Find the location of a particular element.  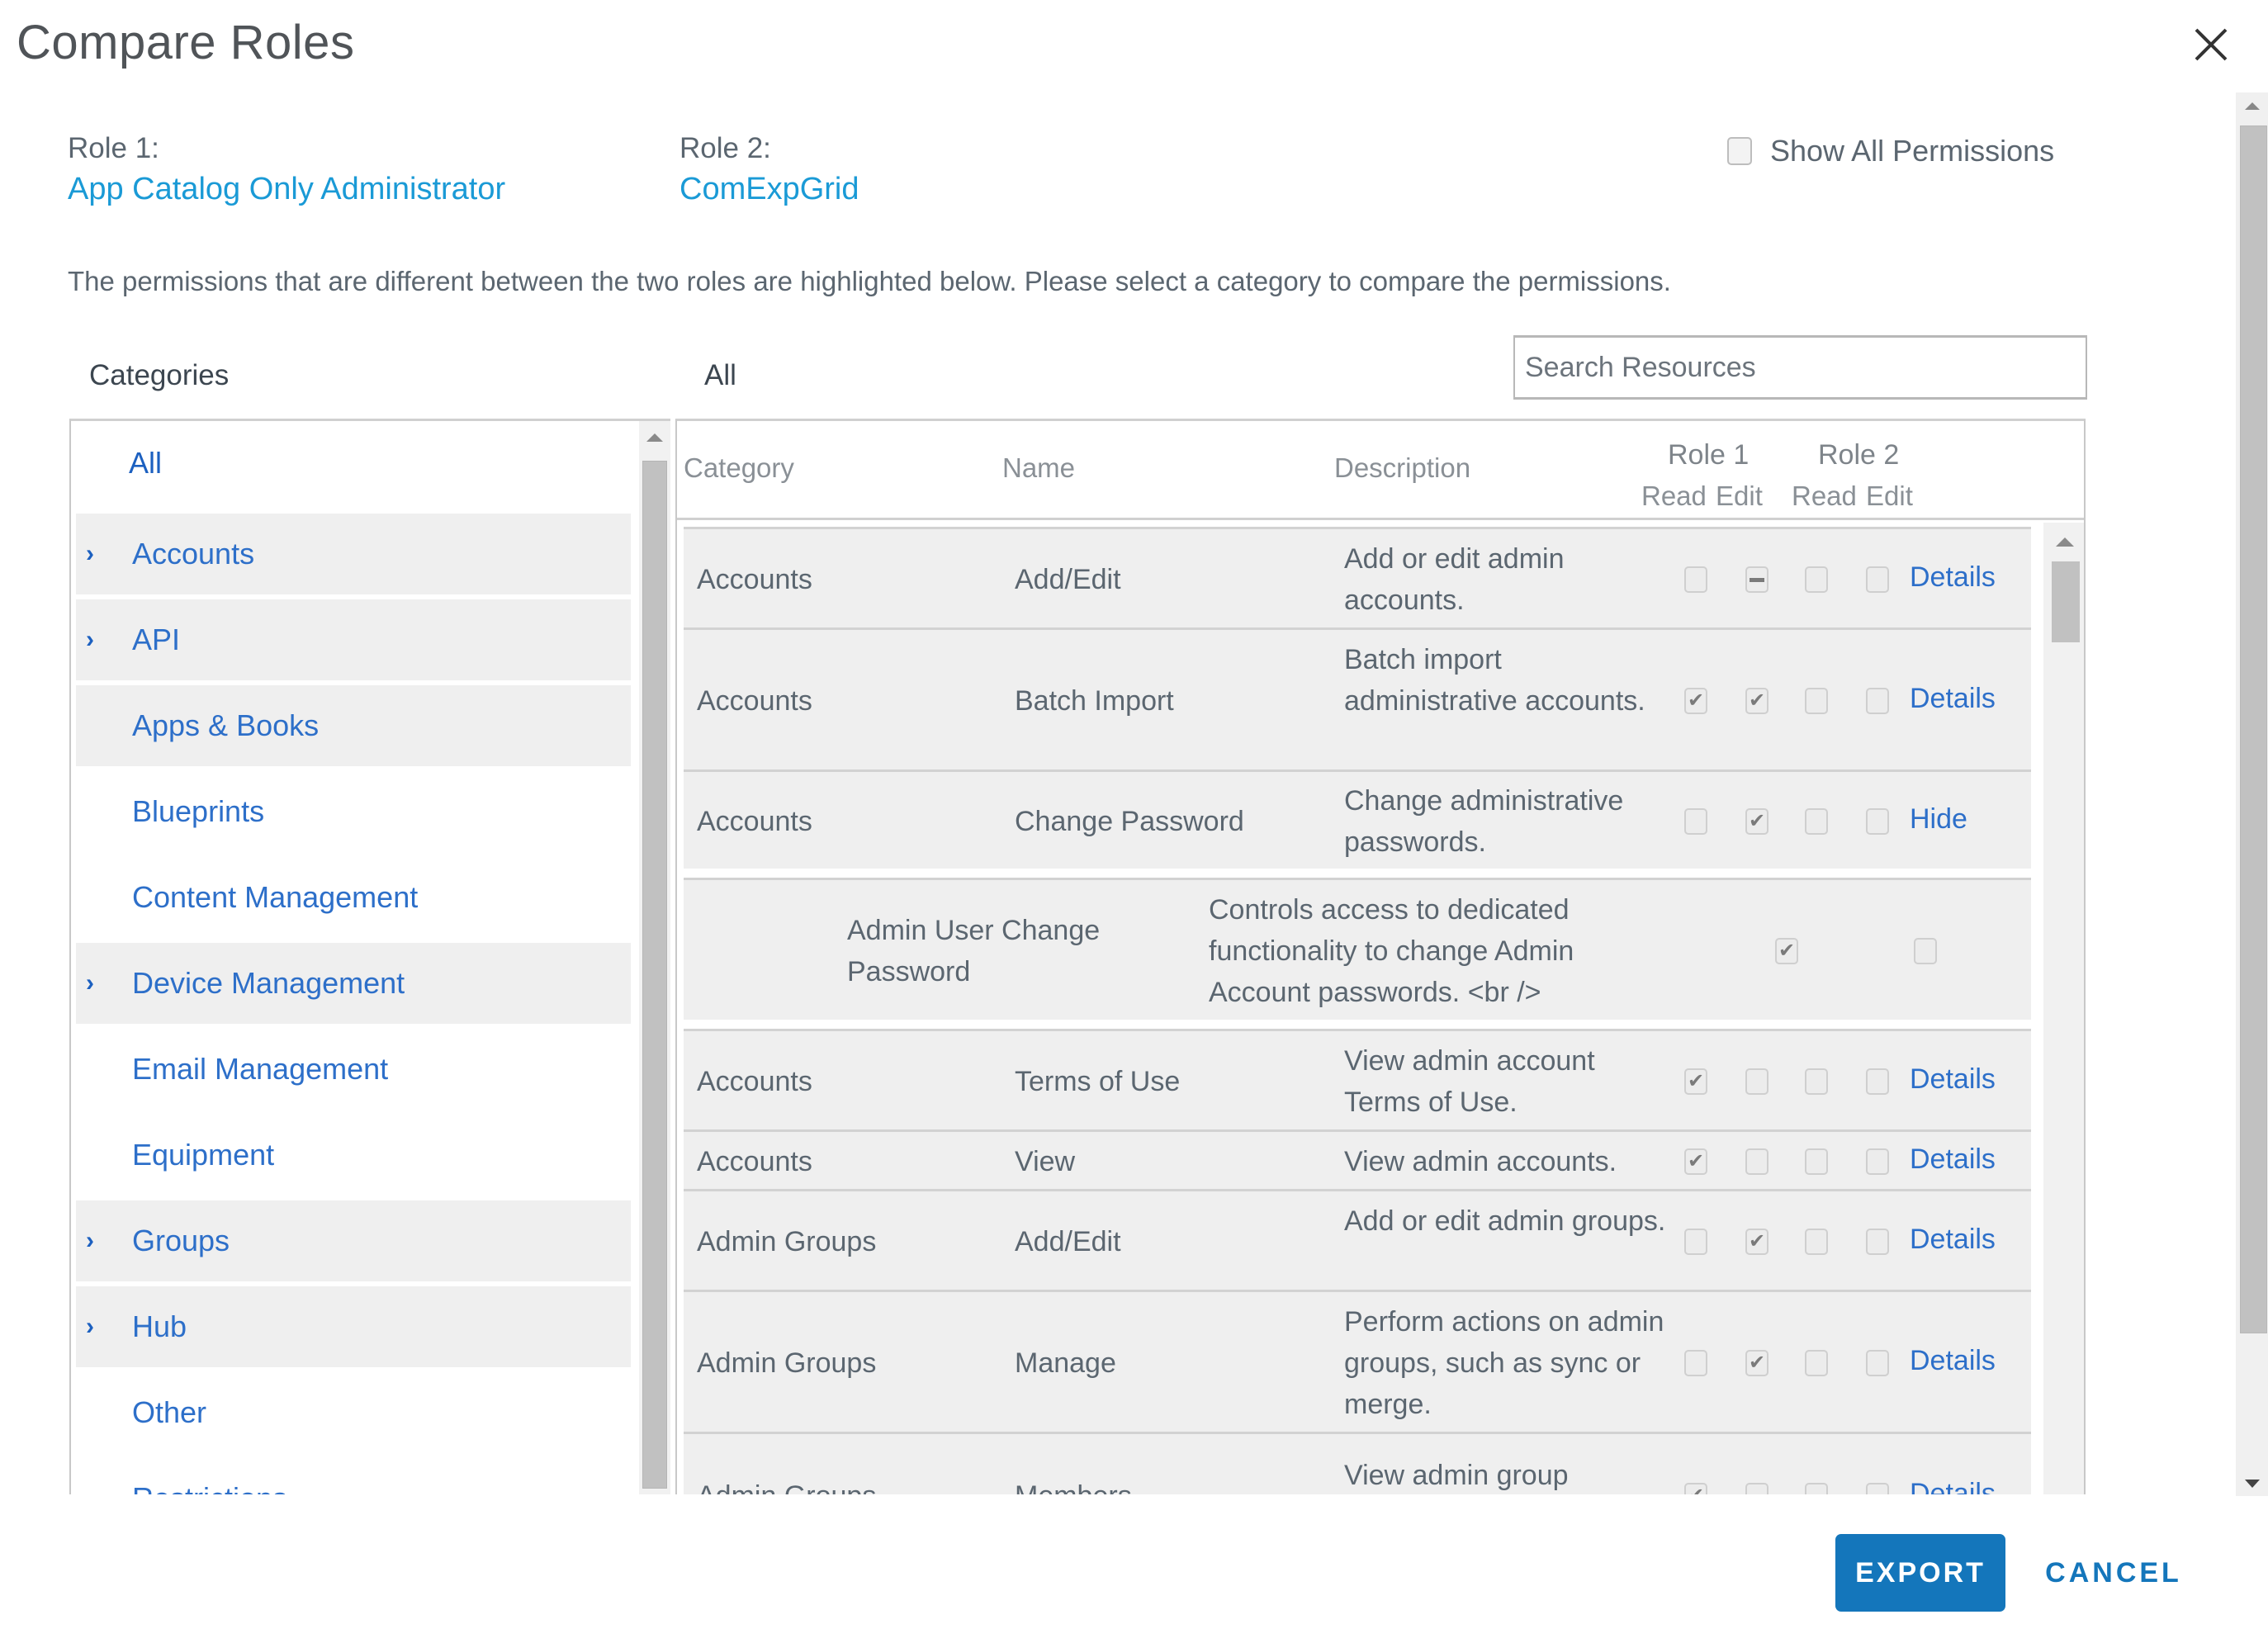

category-item: Content Management is located at coordinates (353, 897).